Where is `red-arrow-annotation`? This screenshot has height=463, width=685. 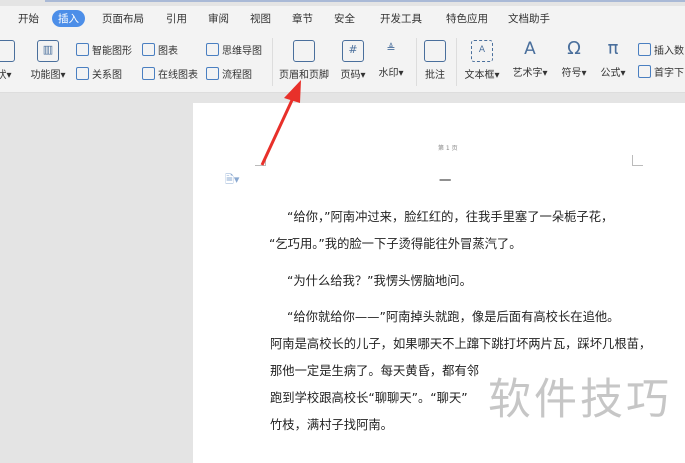
red-arrow-annotation is located at coordinates (280, 123).